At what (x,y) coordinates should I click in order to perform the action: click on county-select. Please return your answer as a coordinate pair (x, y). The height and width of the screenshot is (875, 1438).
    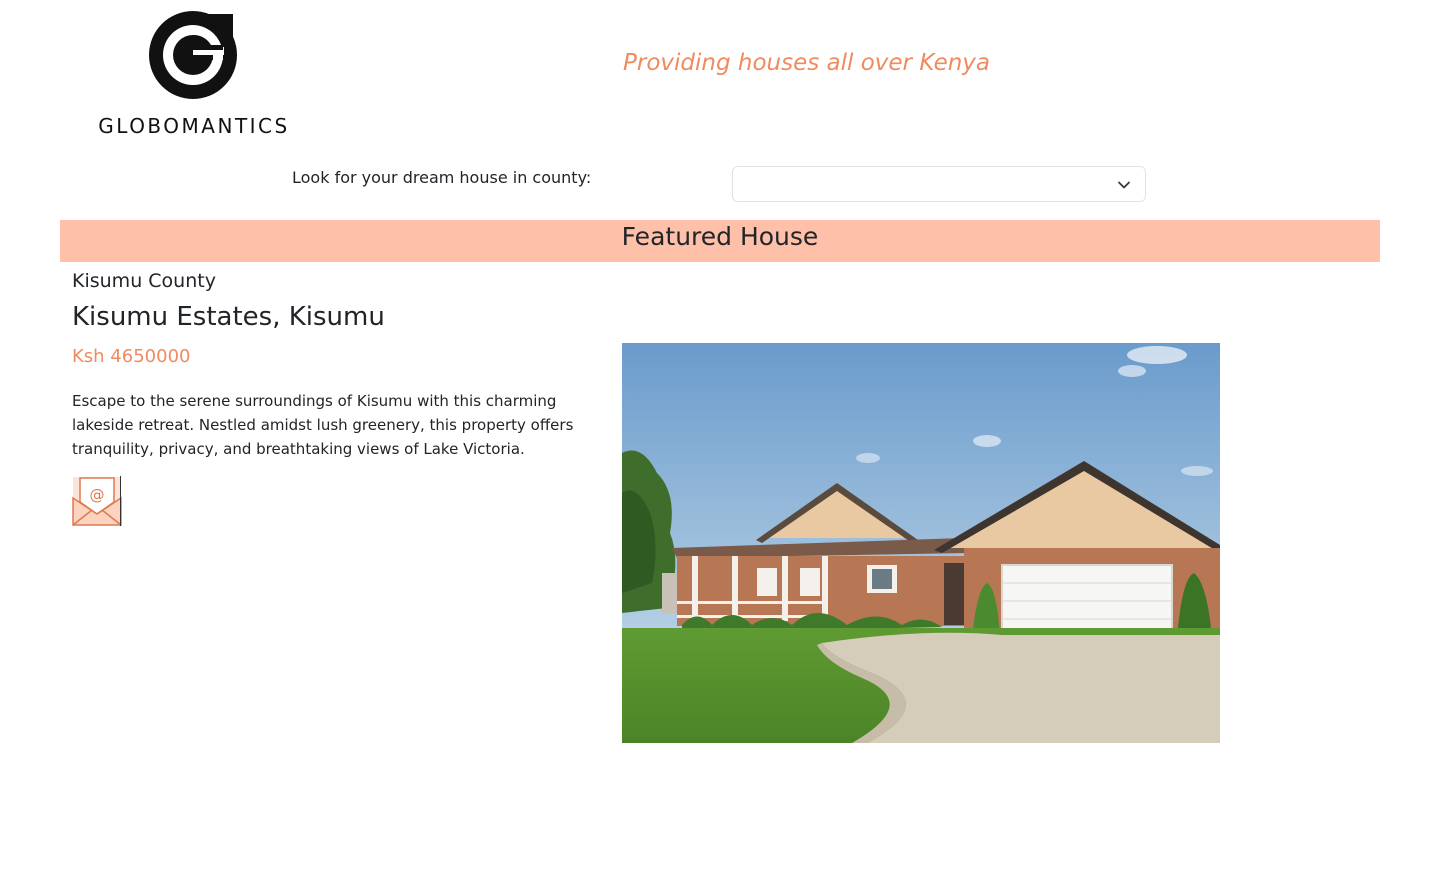
    Looking at the image, I should click on (939, 184).